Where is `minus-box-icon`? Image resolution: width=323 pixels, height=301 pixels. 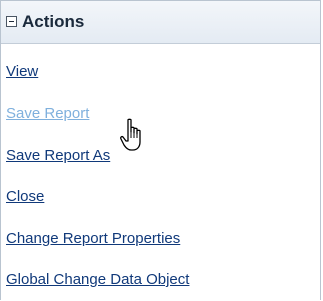
minus-box-icon is located at coordinates (11, 21).